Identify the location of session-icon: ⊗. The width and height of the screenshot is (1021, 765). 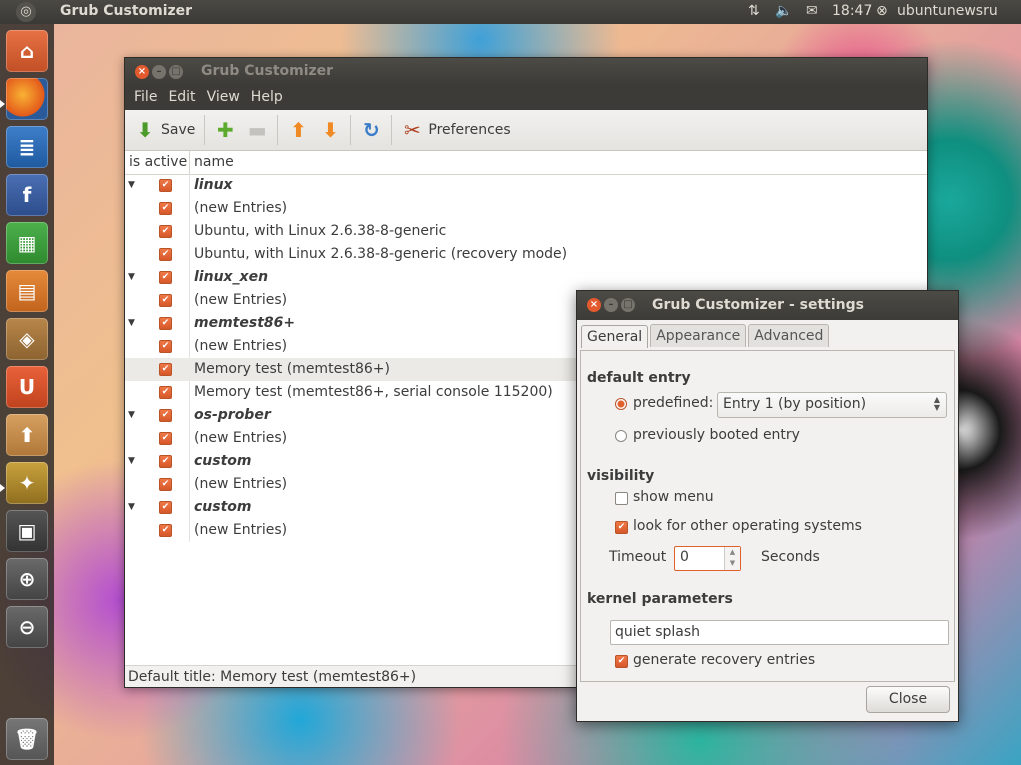
(882, 11).